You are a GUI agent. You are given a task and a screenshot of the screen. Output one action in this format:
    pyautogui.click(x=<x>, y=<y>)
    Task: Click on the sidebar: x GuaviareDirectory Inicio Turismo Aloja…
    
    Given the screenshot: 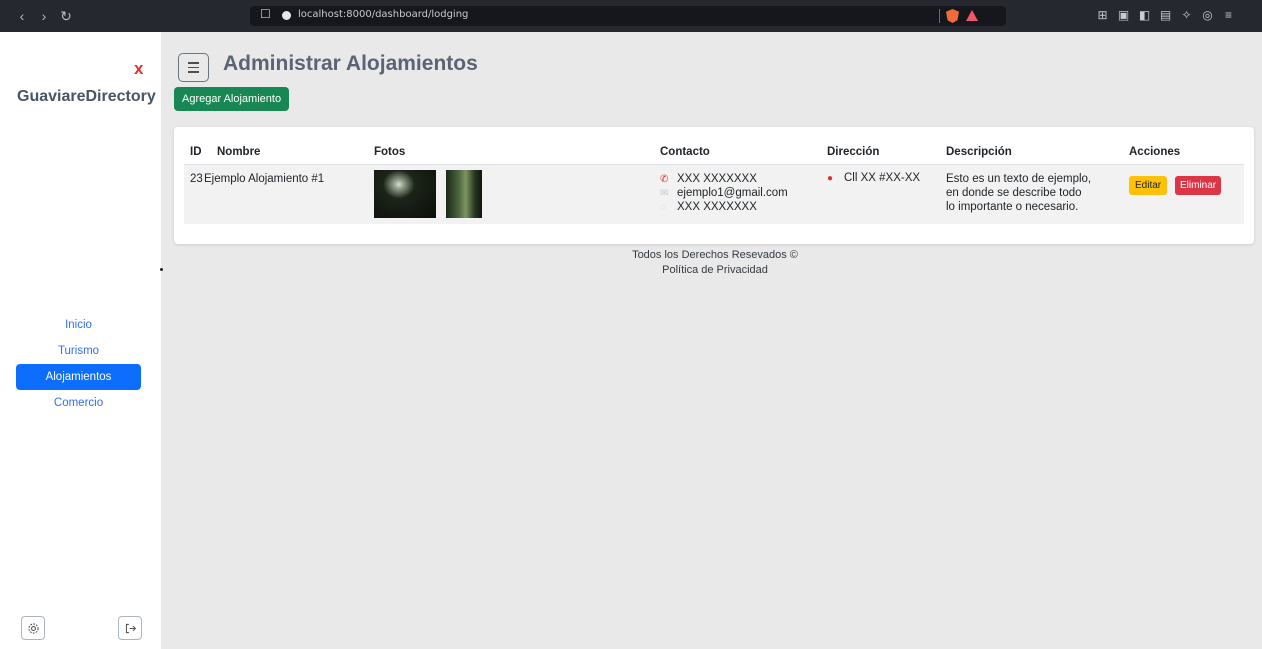 What is the action you would take?
    pyautogui.click(x=80, y=340)
    